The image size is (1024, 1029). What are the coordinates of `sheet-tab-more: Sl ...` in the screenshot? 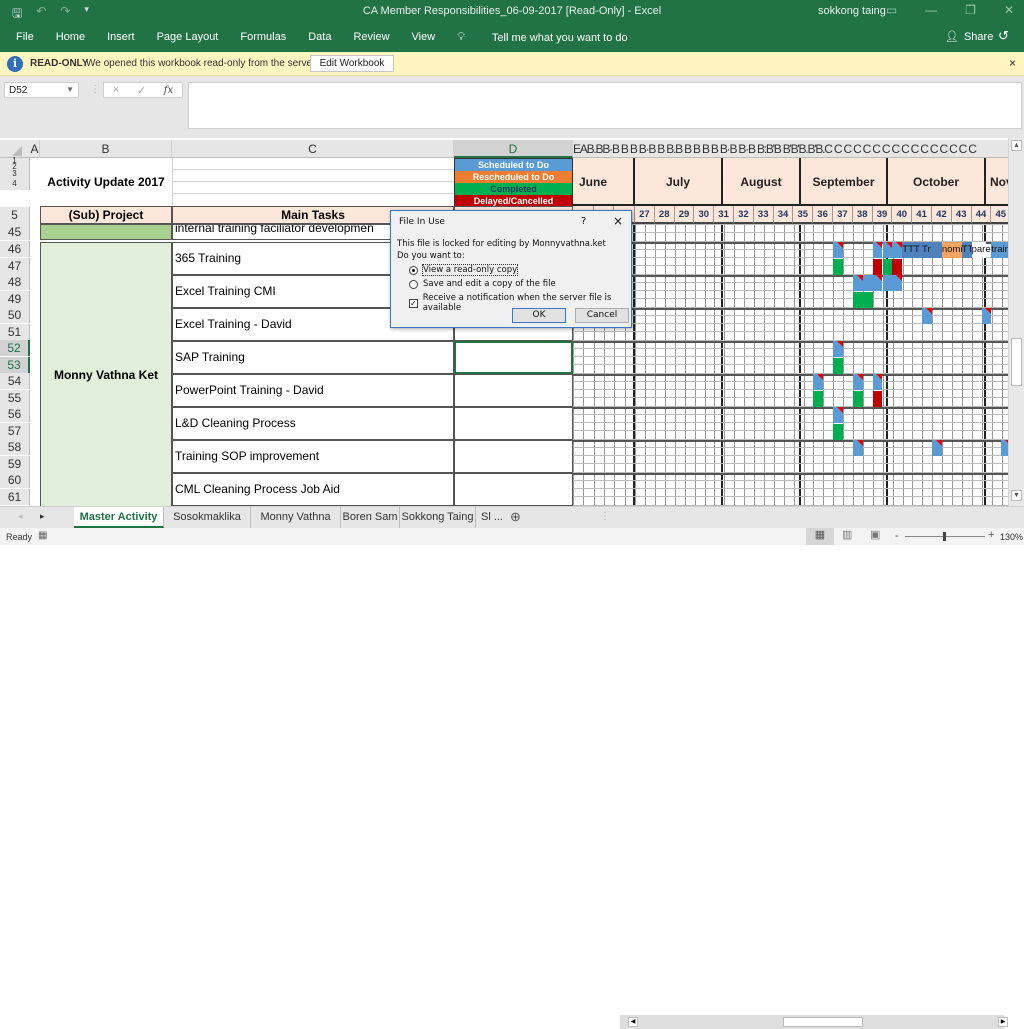 It's located at (492, 517).